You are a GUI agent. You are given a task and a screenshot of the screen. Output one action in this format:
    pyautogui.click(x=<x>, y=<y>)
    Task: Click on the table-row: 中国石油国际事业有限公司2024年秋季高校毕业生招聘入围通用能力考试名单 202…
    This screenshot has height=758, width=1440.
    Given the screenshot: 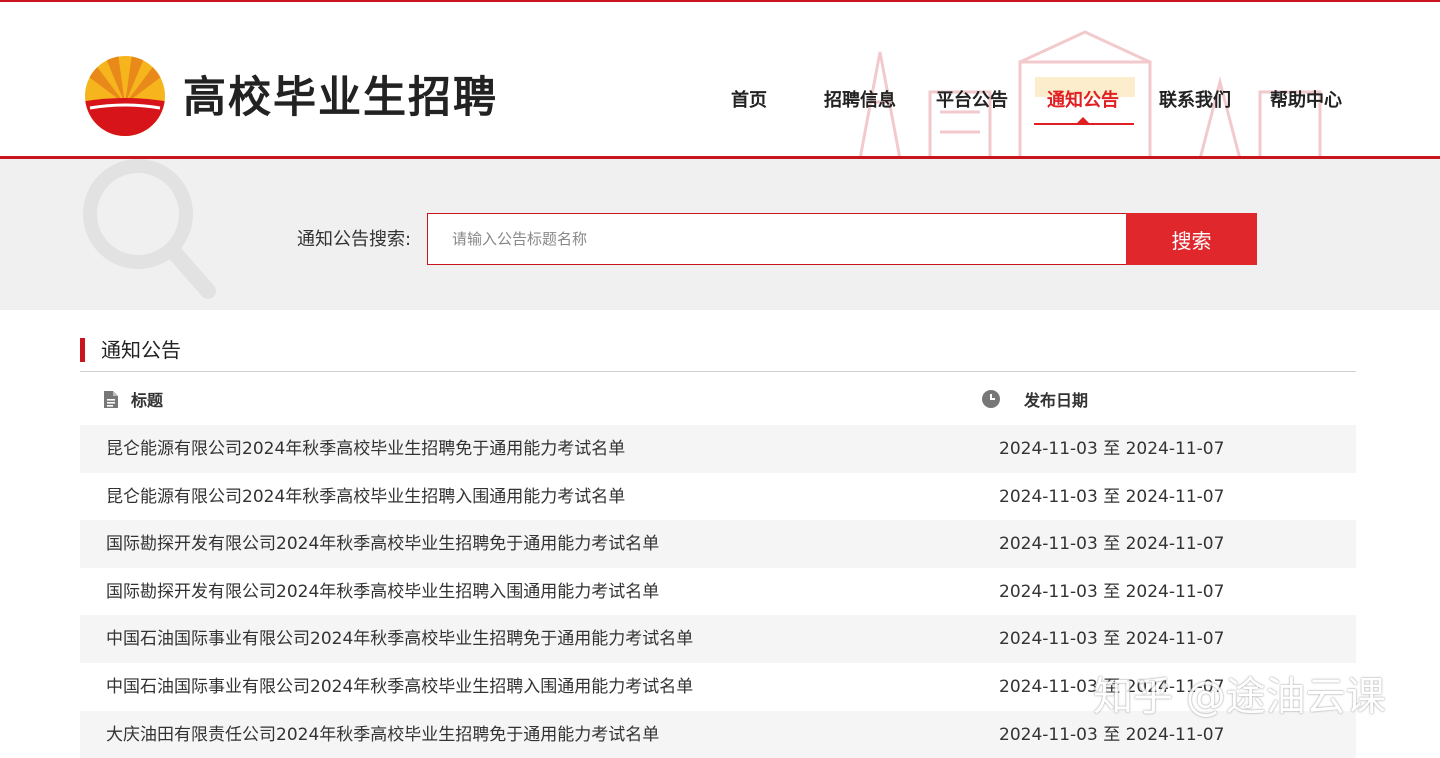 What is the action you would take?
    pyautogui.click(x=718, y=687)
    